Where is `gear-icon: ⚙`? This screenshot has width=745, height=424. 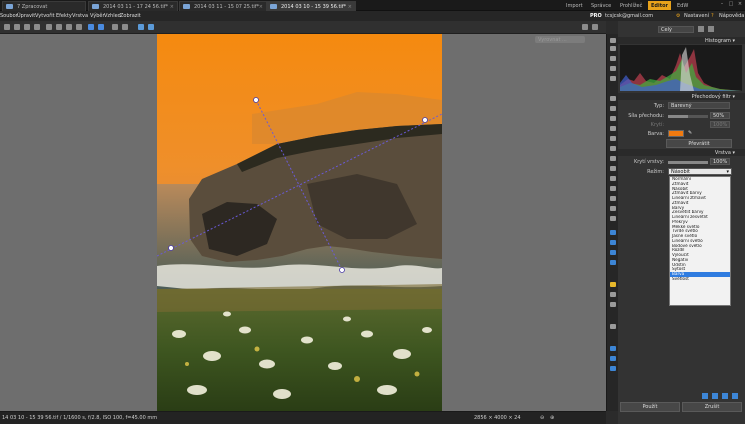 gear-icon: ⚙ is located at coordinates (678, 16).